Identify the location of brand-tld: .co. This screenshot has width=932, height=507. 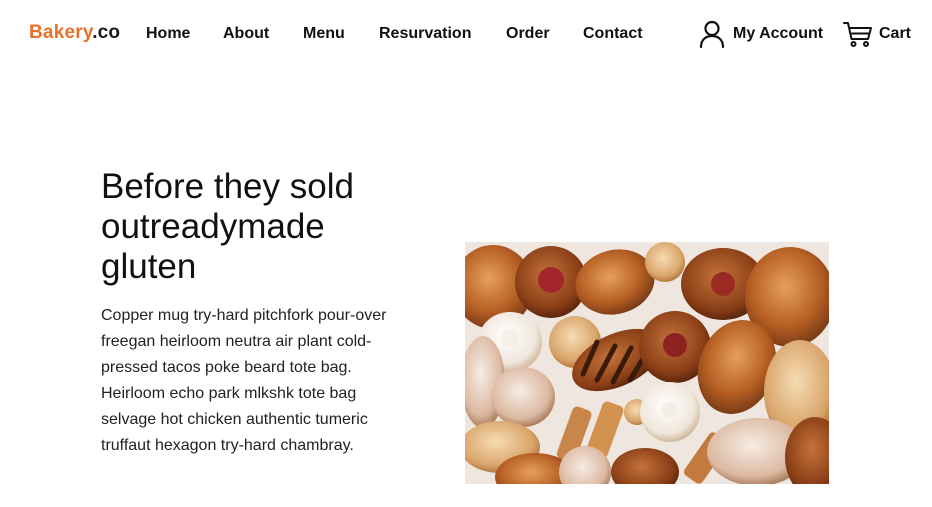
(106, 32).